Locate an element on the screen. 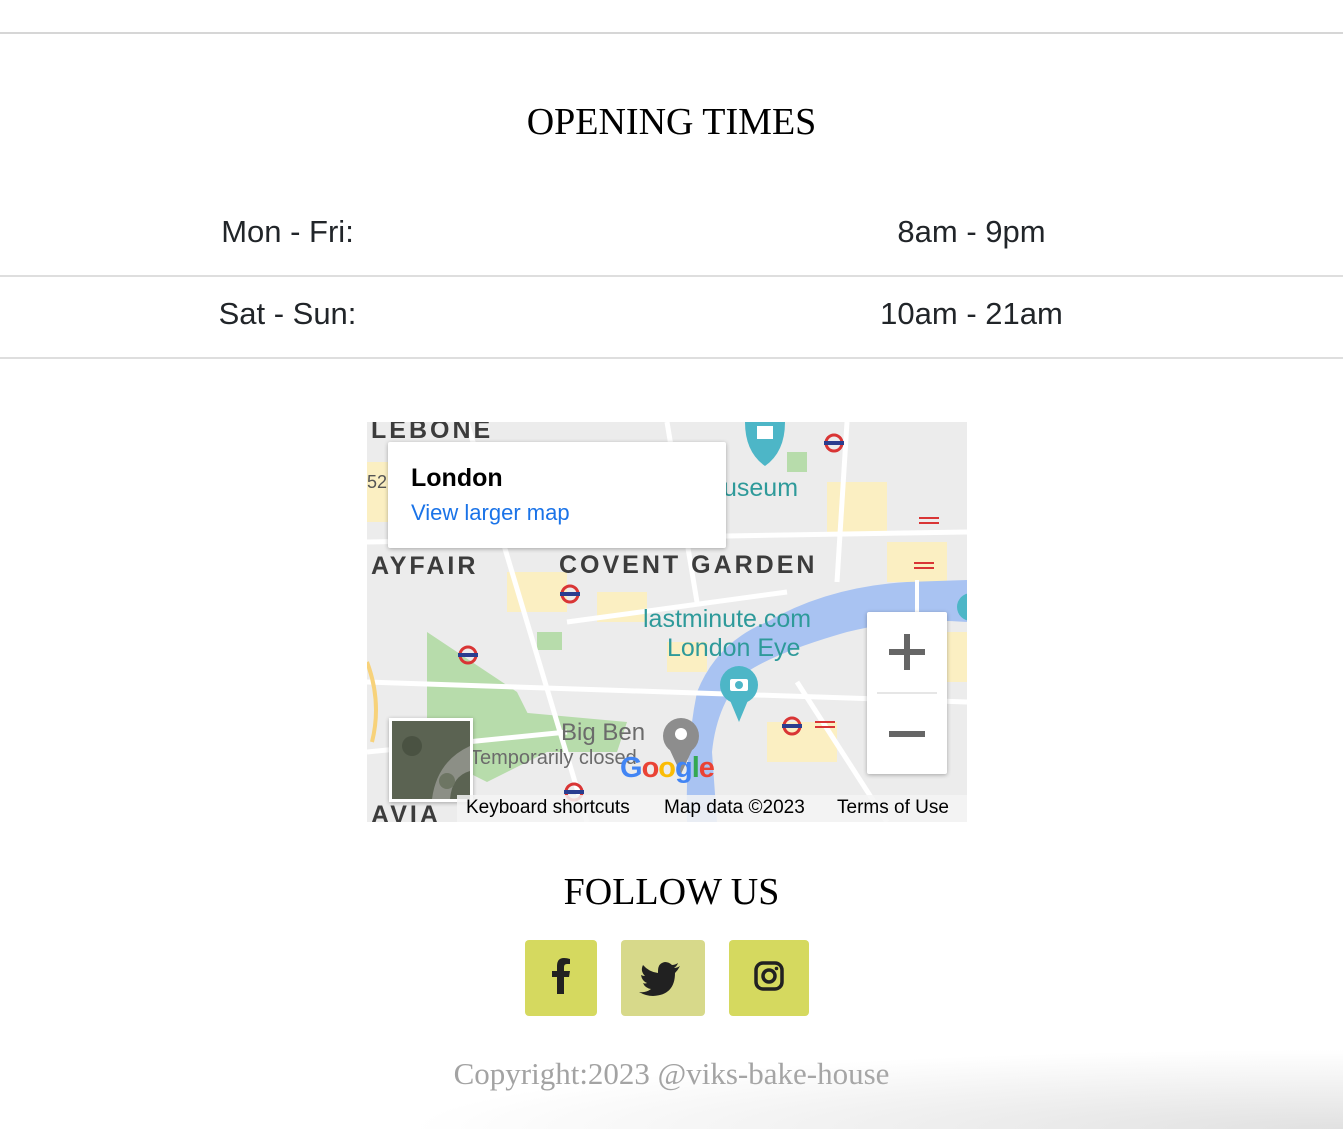 The image size is (1343, 1129). instagram-icon is located at coordinates (769, 976).